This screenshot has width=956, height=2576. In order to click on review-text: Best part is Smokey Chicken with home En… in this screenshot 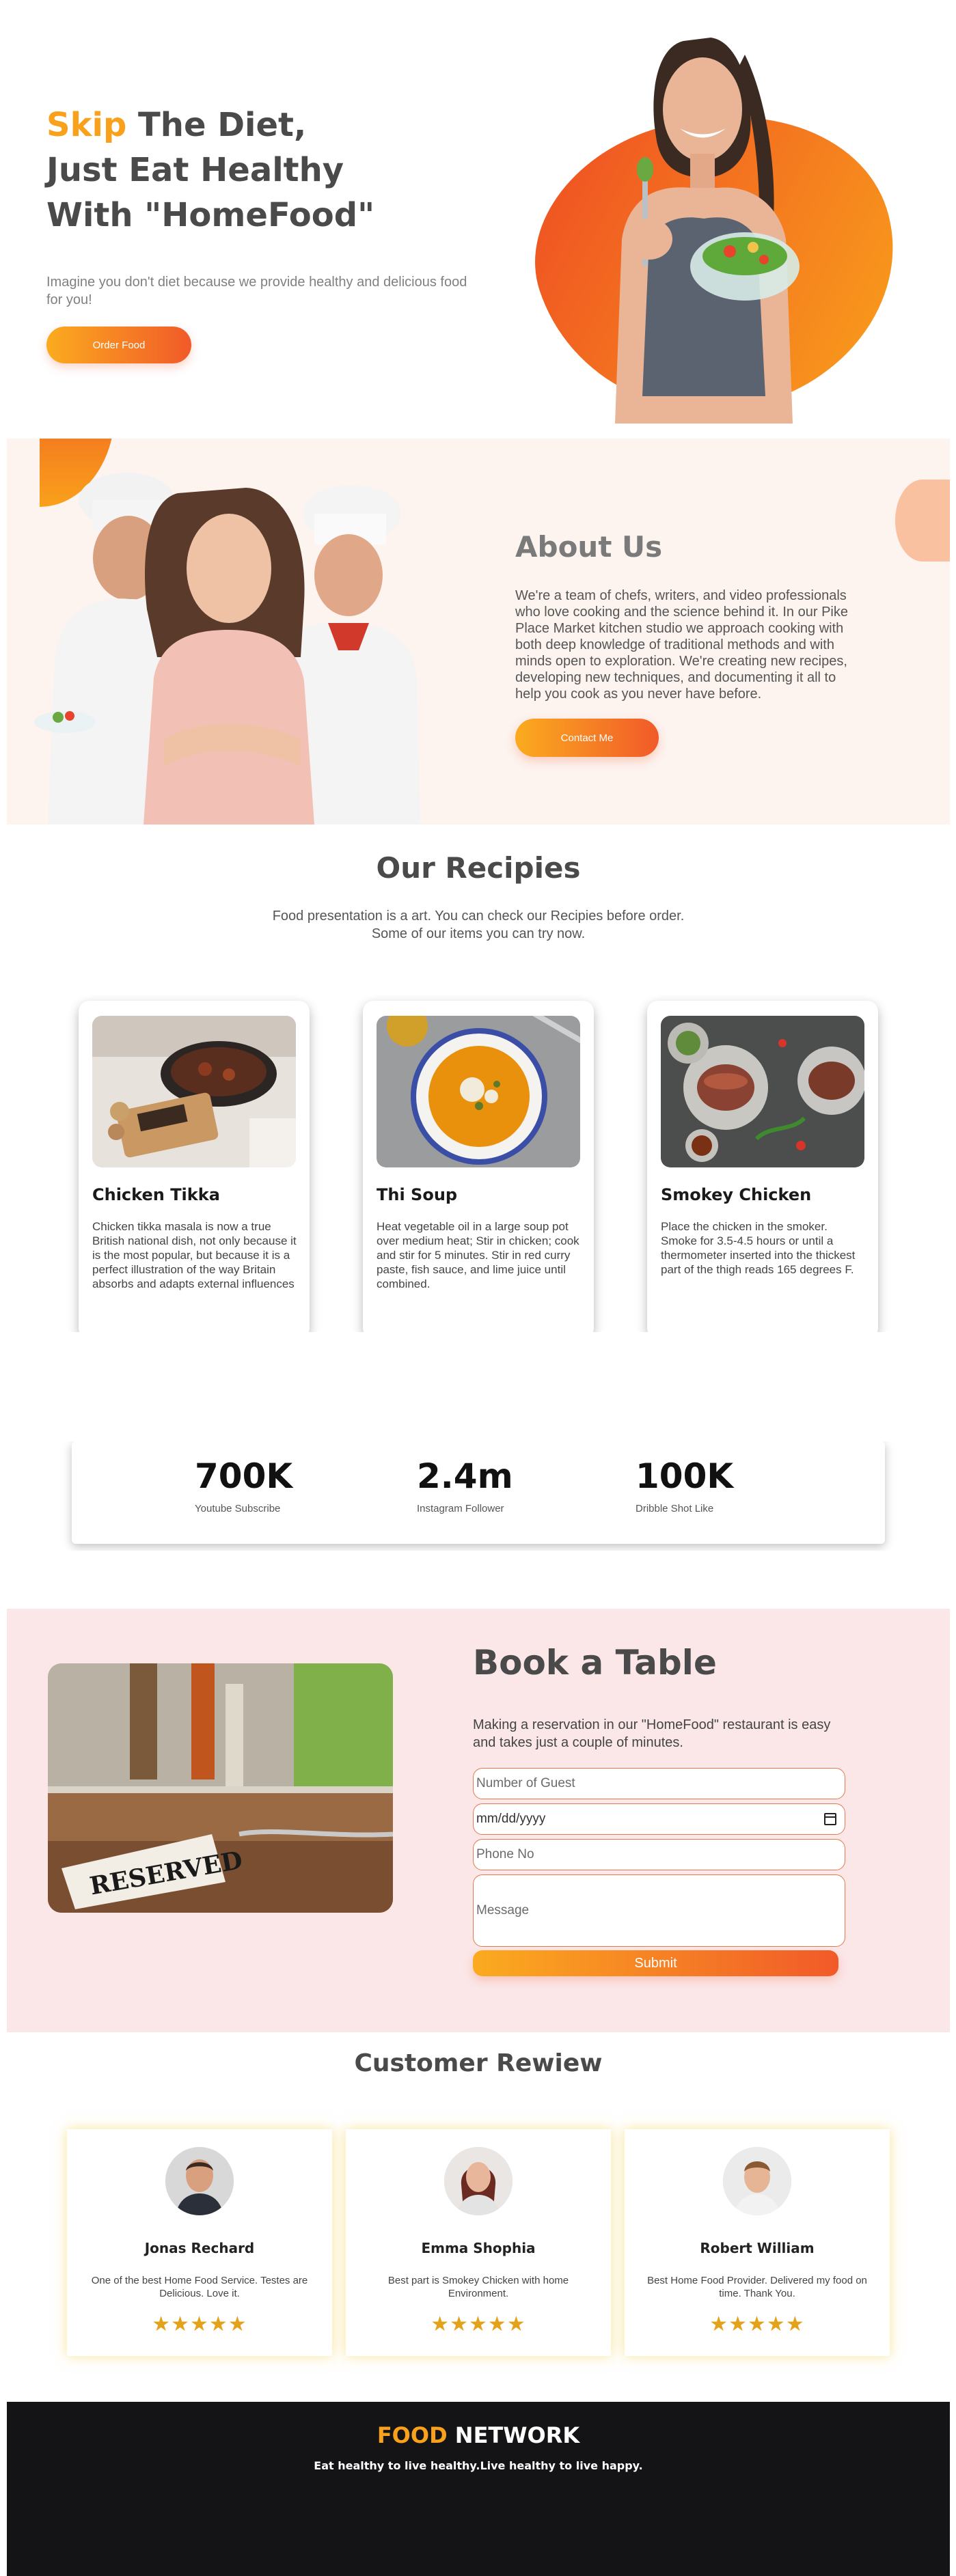, I will do `click(478, 2287)`.